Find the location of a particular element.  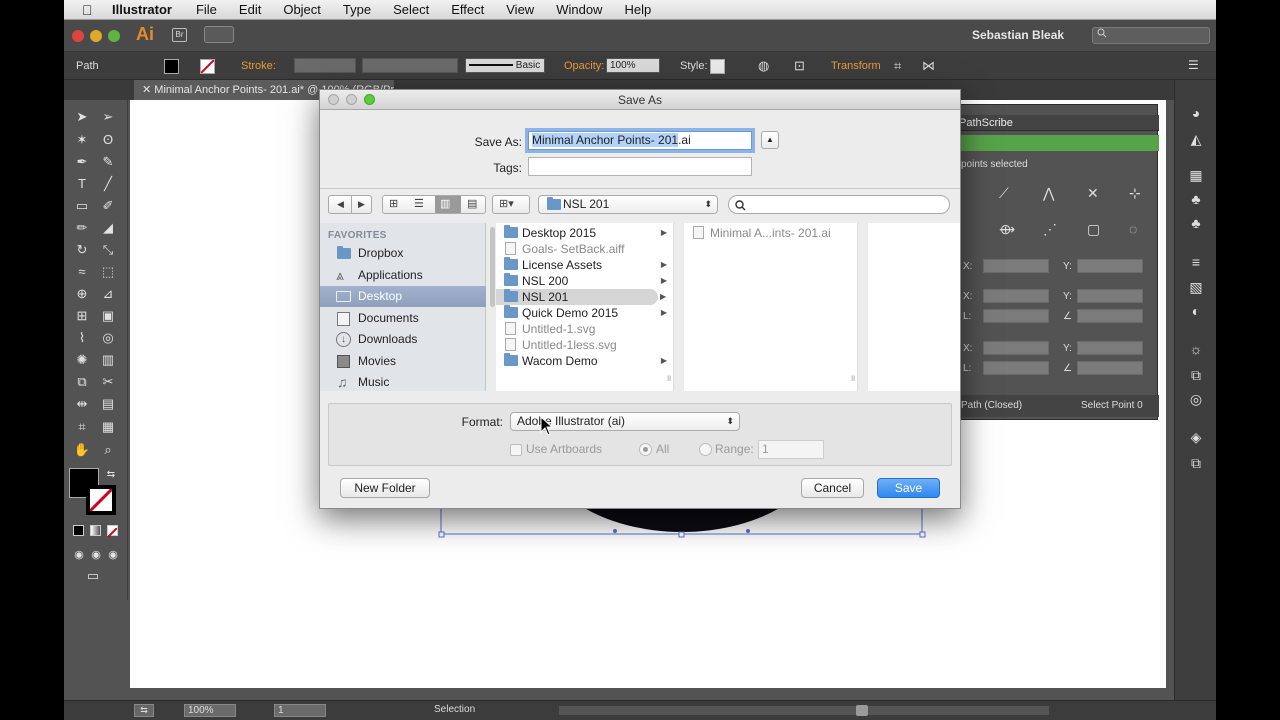

icon-view-icon: ⊞ is located at coordinates (393, 203).